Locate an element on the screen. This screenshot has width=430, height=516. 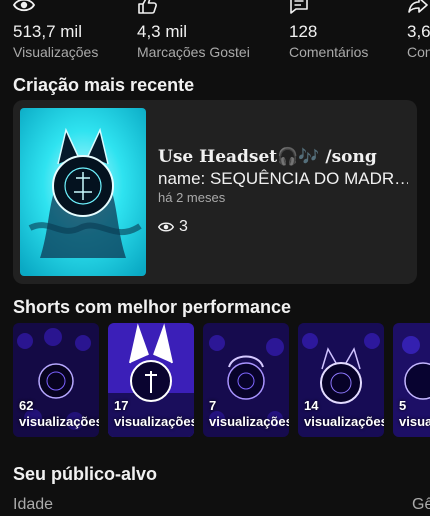
short-views: 14 visualizações is located at coordinates (344, 413).